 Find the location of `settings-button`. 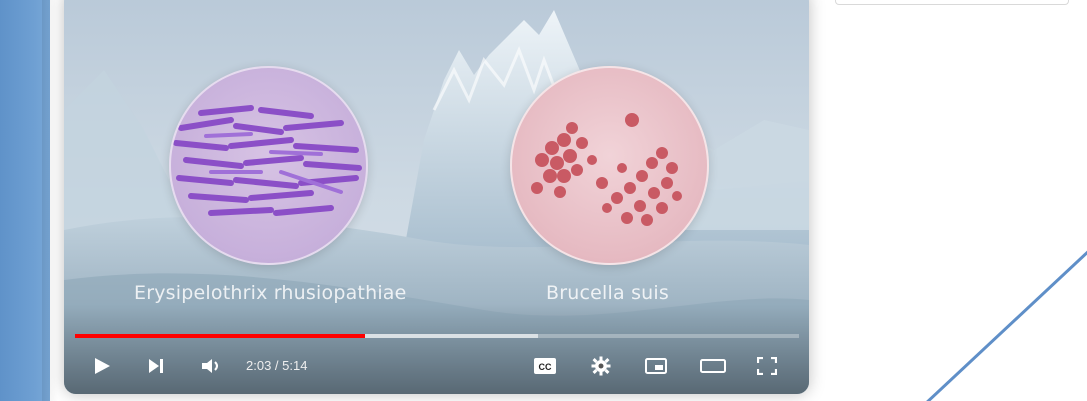

settings-button is located at coordinates (601, 366).